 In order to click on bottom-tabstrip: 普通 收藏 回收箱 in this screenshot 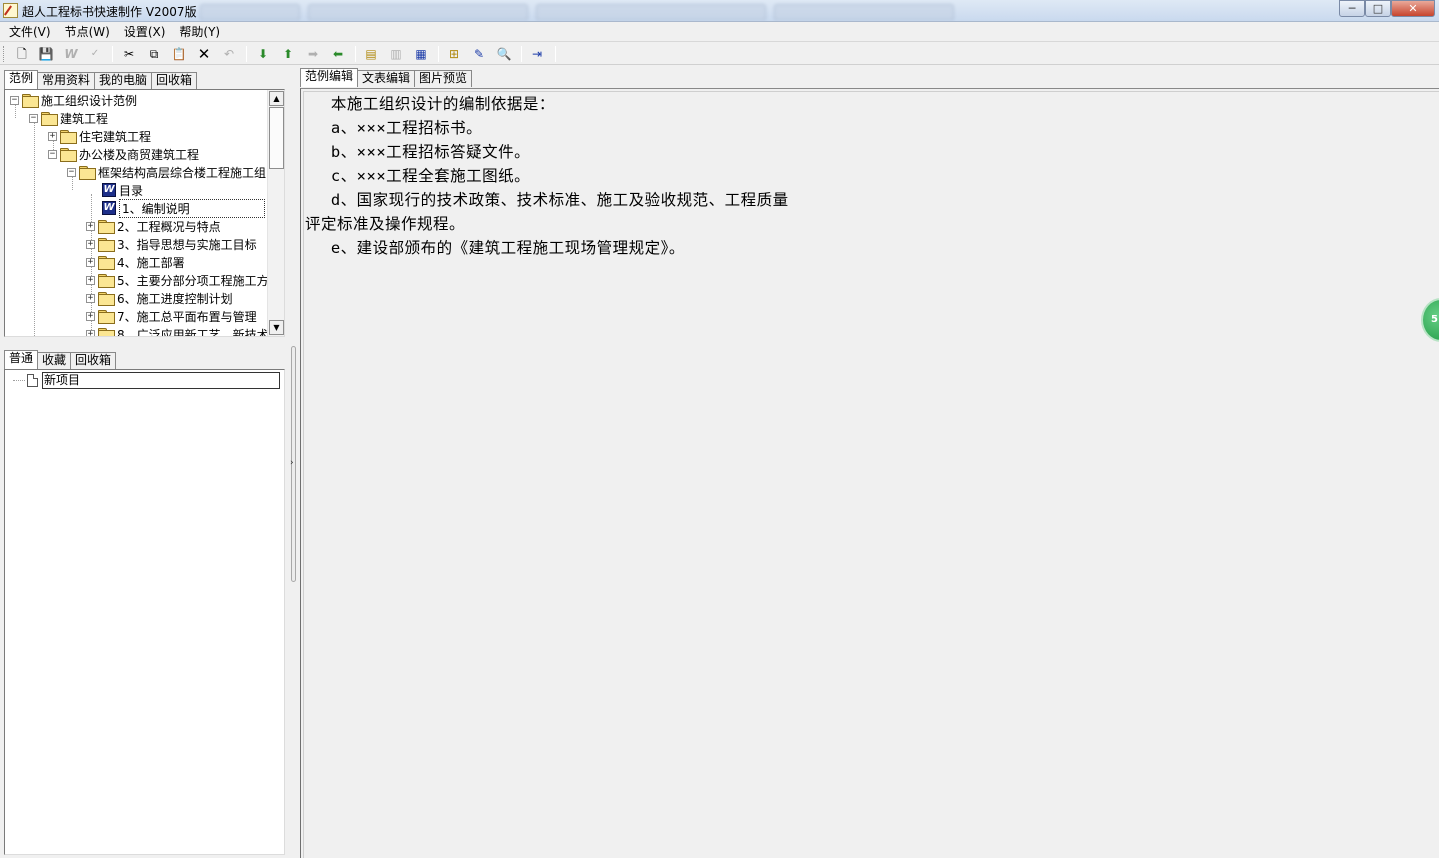, I will do `click(60, 359)`.